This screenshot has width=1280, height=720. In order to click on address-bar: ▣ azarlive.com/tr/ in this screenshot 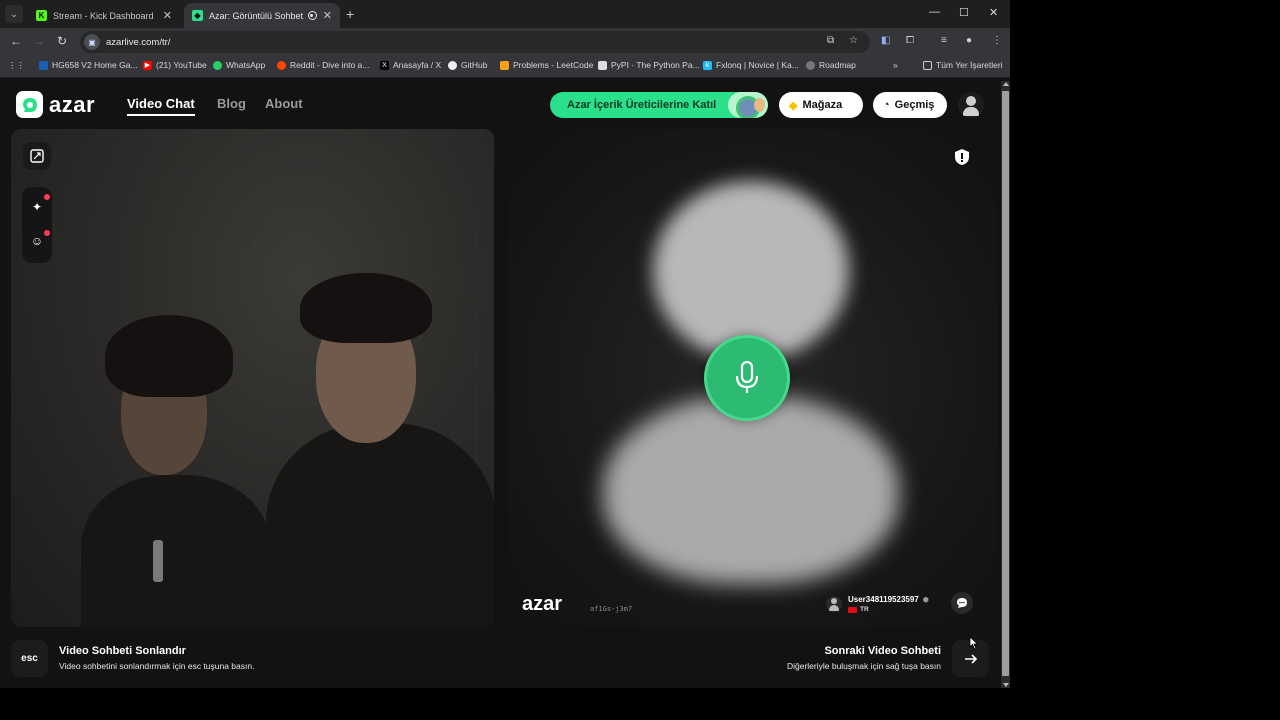, I will do `click(475, 42)`.